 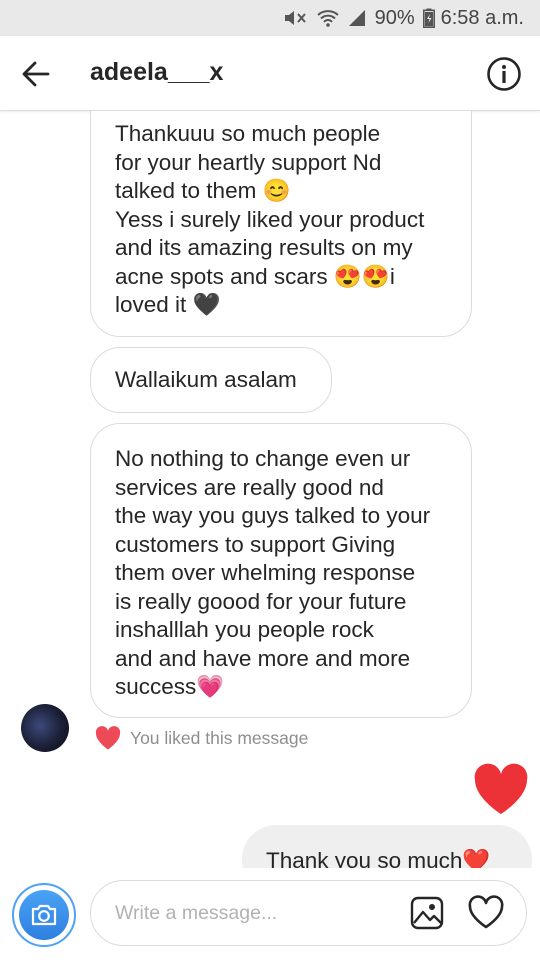 I want to click on clock: 6:58 a.m., so click(x=482, y=17).